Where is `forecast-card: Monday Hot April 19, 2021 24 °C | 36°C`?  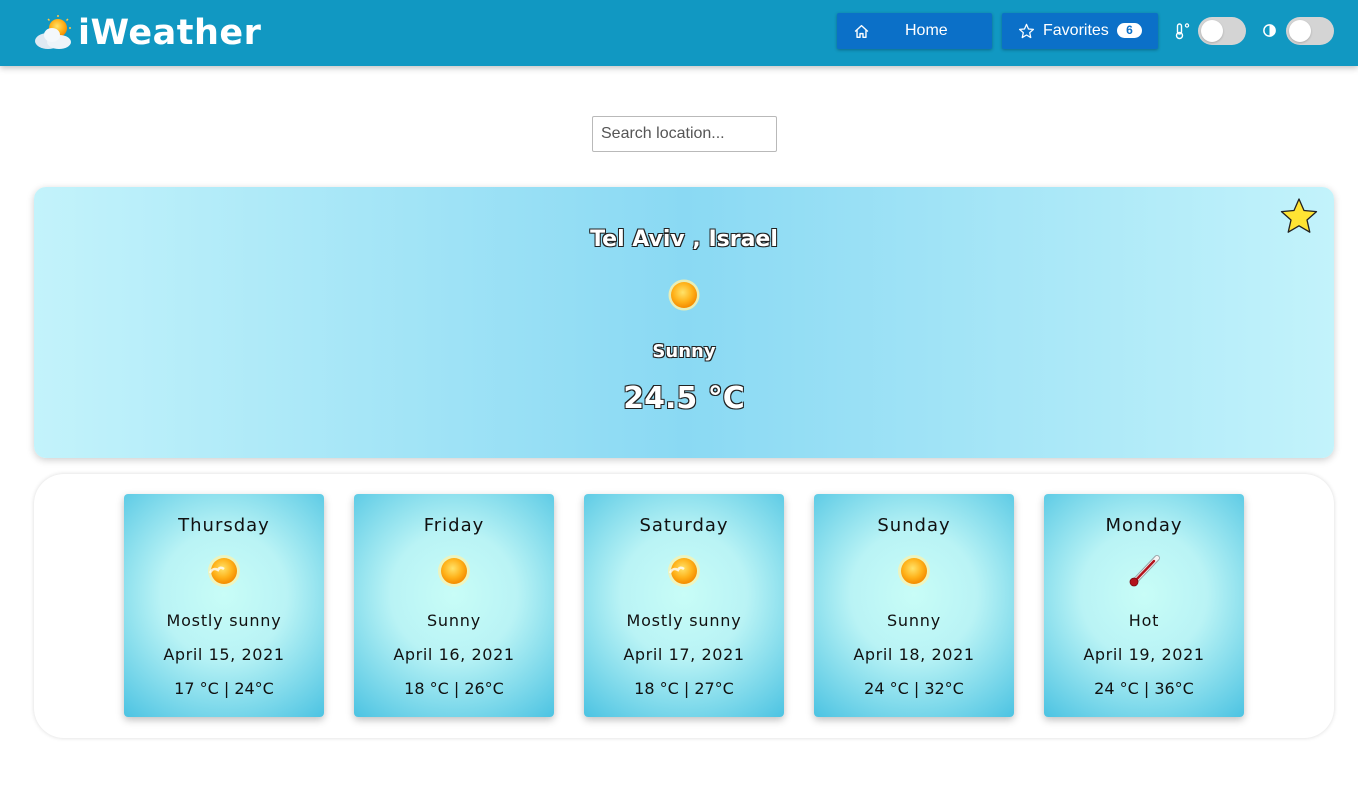
forecast-card: Monday Hot April 19, 2021 24 °C | 36°C is located at coordinates (1144, 605).